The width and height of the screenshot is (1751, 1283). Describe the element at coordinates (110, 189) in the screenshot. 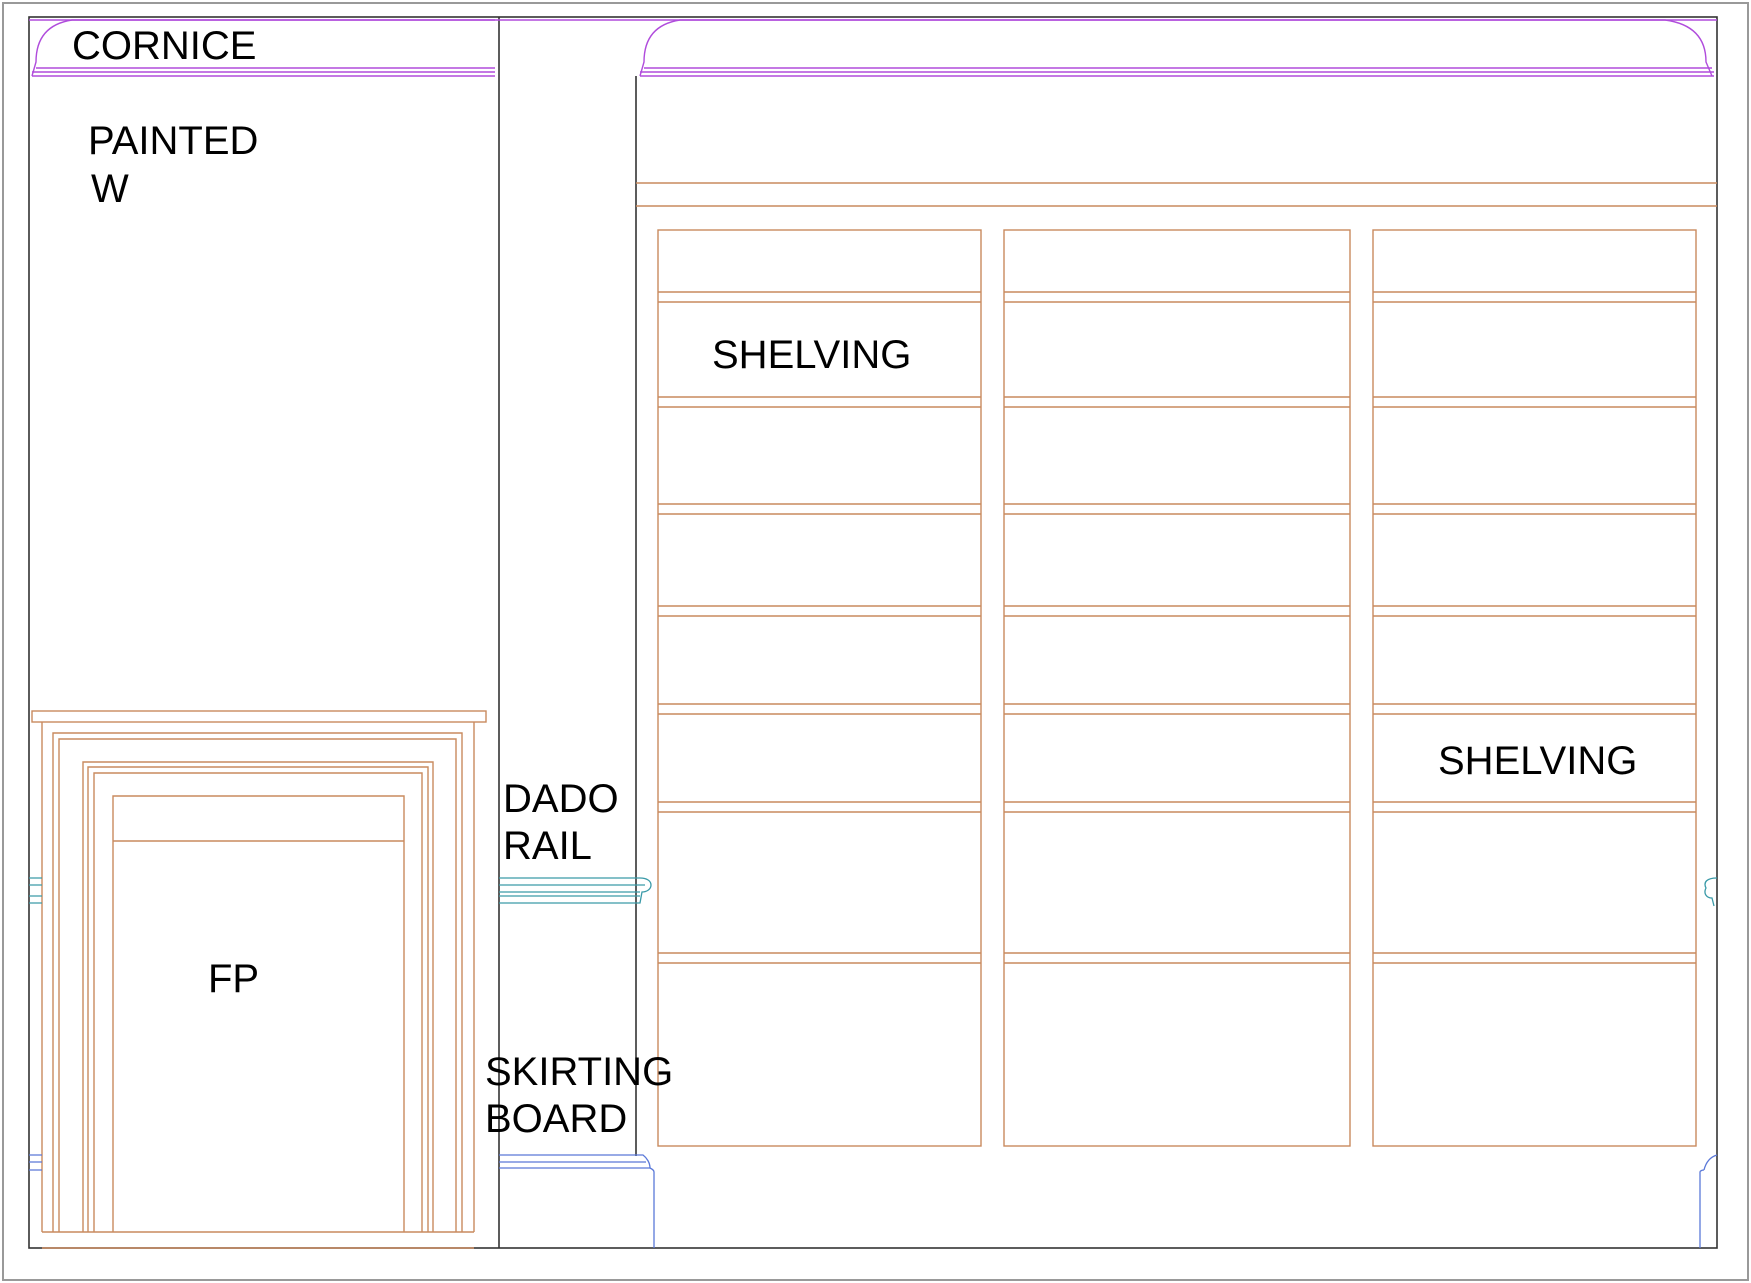

I see `painted-wall-label-line2: W` at that location.